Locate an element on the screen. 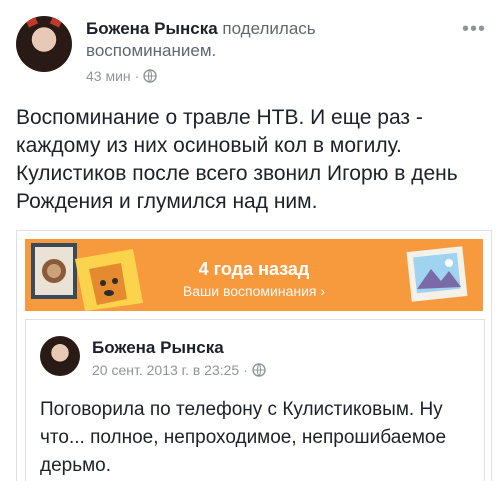 The width and height of the screenshot is (501, 481). author-avatar is located at coordinates (44, 44).